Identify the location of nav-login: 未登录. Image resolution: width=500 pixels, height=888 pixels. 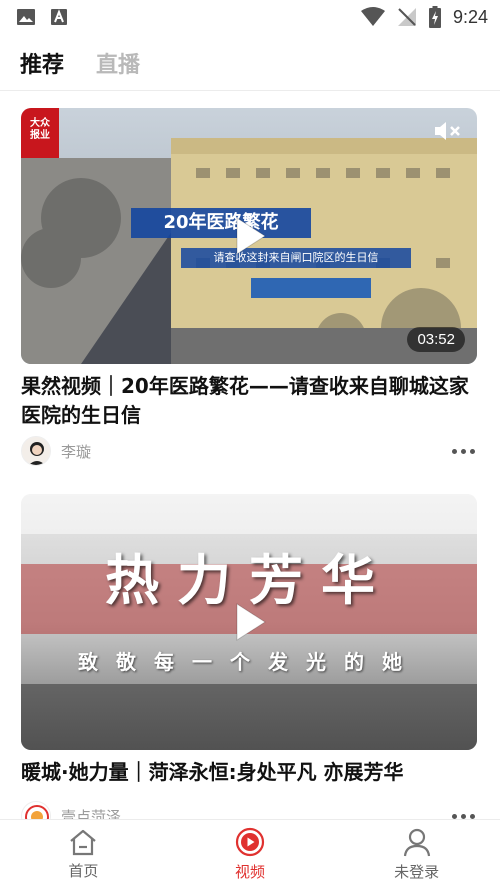
(416, 854).